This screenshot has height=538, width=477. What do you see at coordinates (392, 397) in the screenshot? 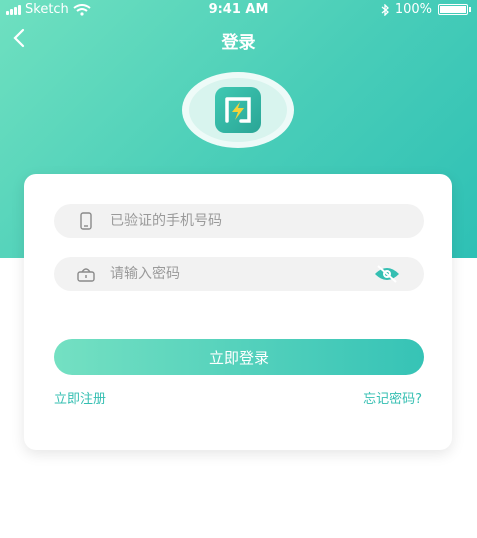
I see `forgot-password-link: 忘记密码?` at bounding box center [392, 397].